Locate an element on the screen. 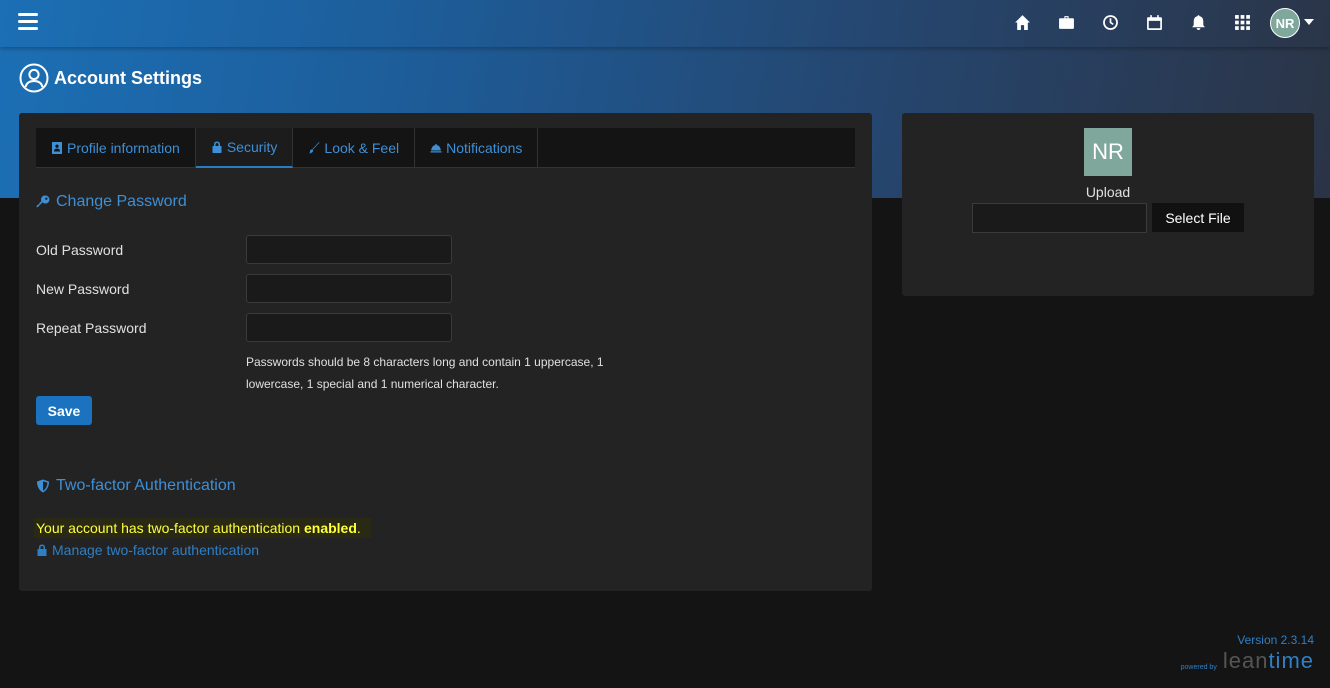 The image size is (1330, 688). key-icon is located at coordinates (43, 201).